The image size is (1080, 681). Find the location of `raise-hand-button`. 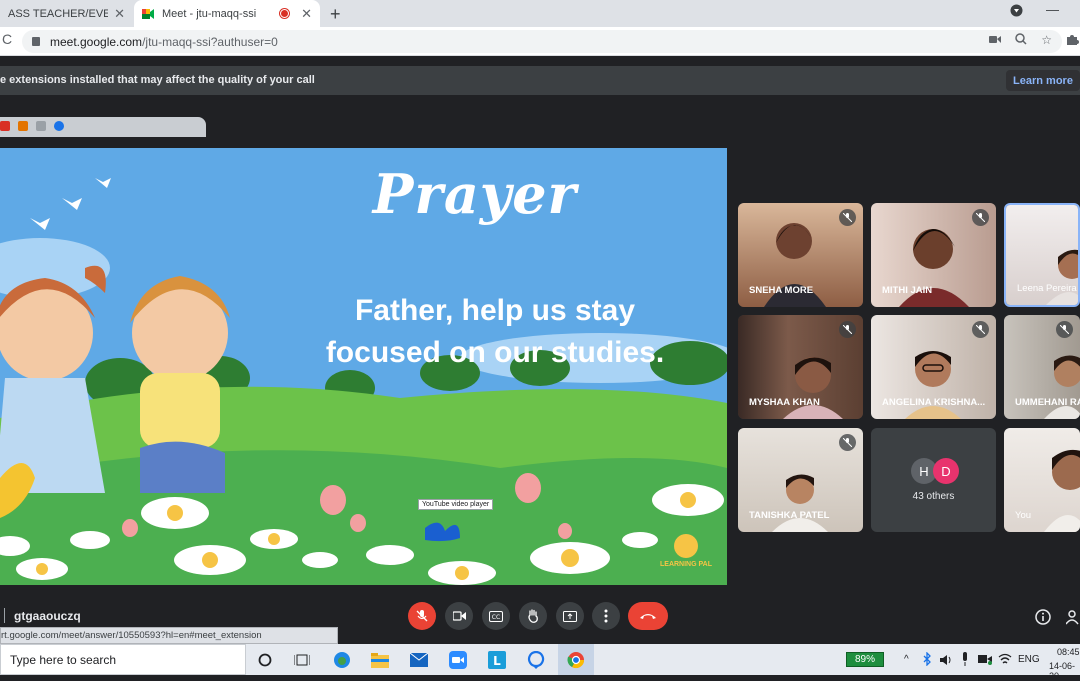

raise-hand-button is located at coordinates (533, 616).